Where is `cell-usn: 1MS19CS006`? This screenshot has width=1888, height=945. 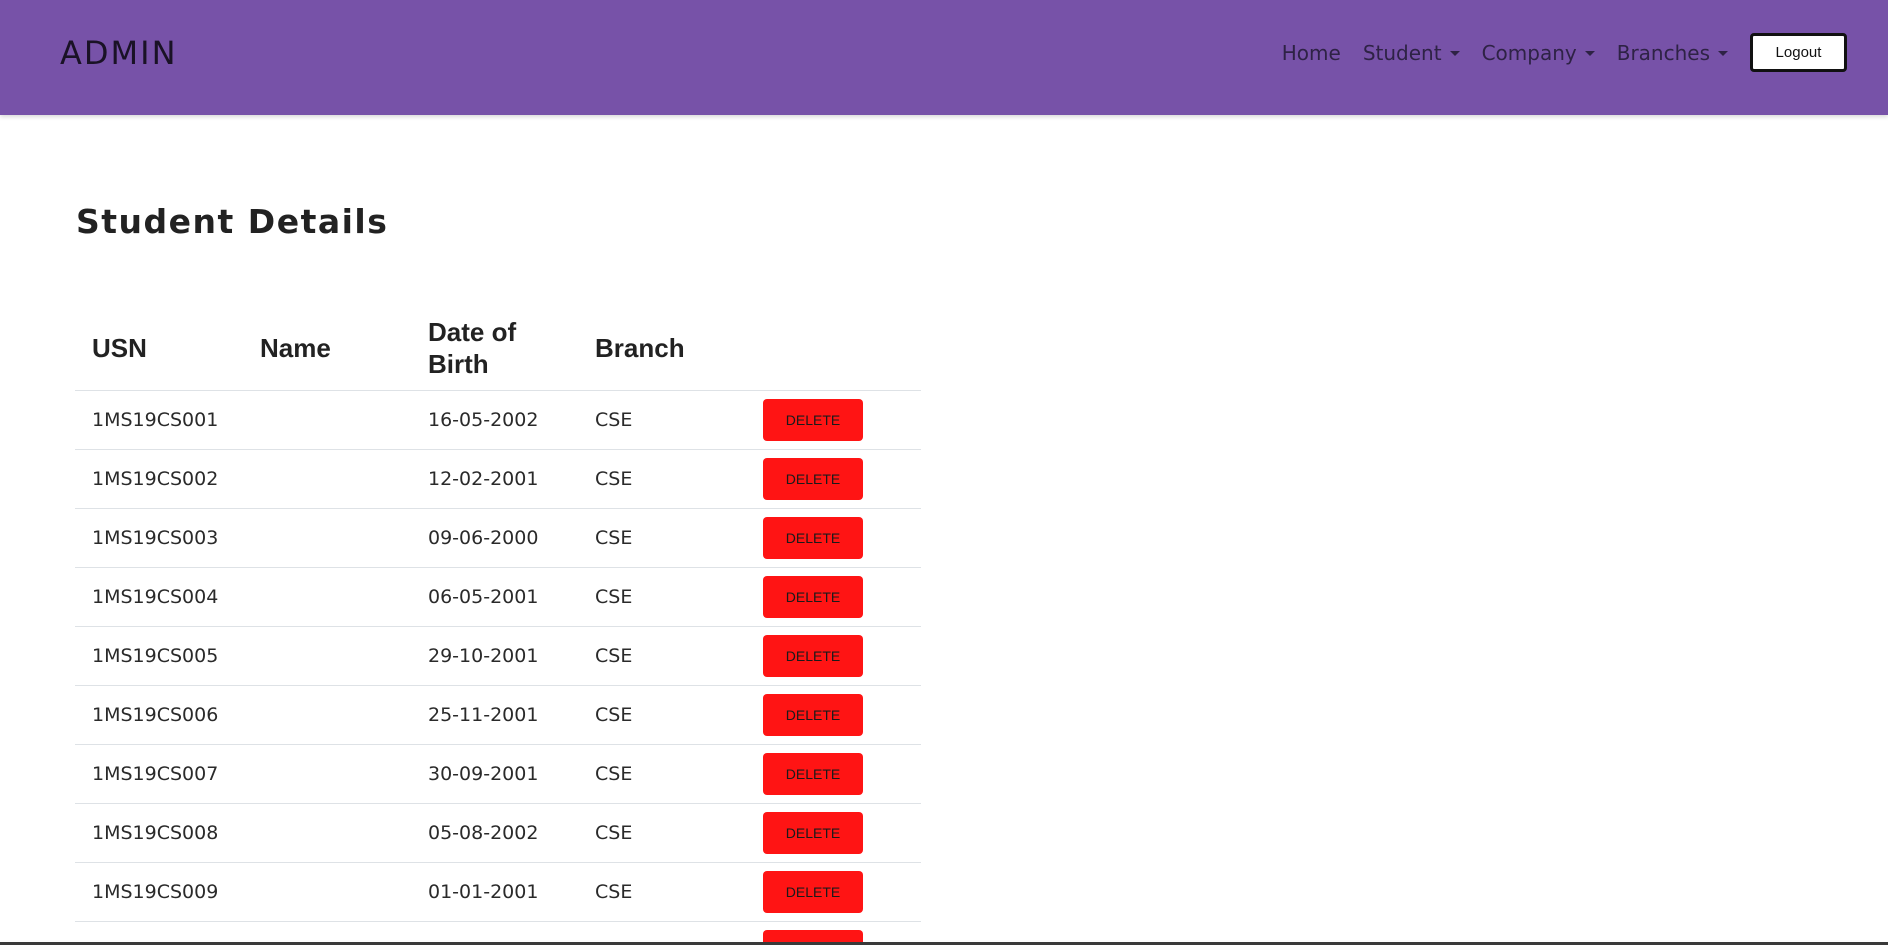
cell-usn: 1MS19CS006 is located at coordinates (159, 715).